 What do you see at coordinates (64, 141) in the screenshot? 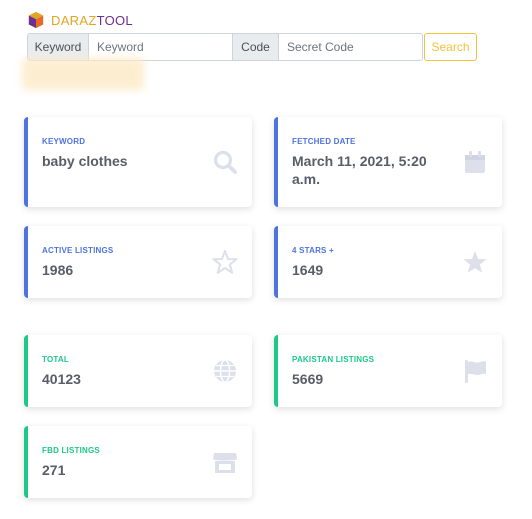
I see `keyword-card-label: KEYWORD` at bounding box center [64, 141].